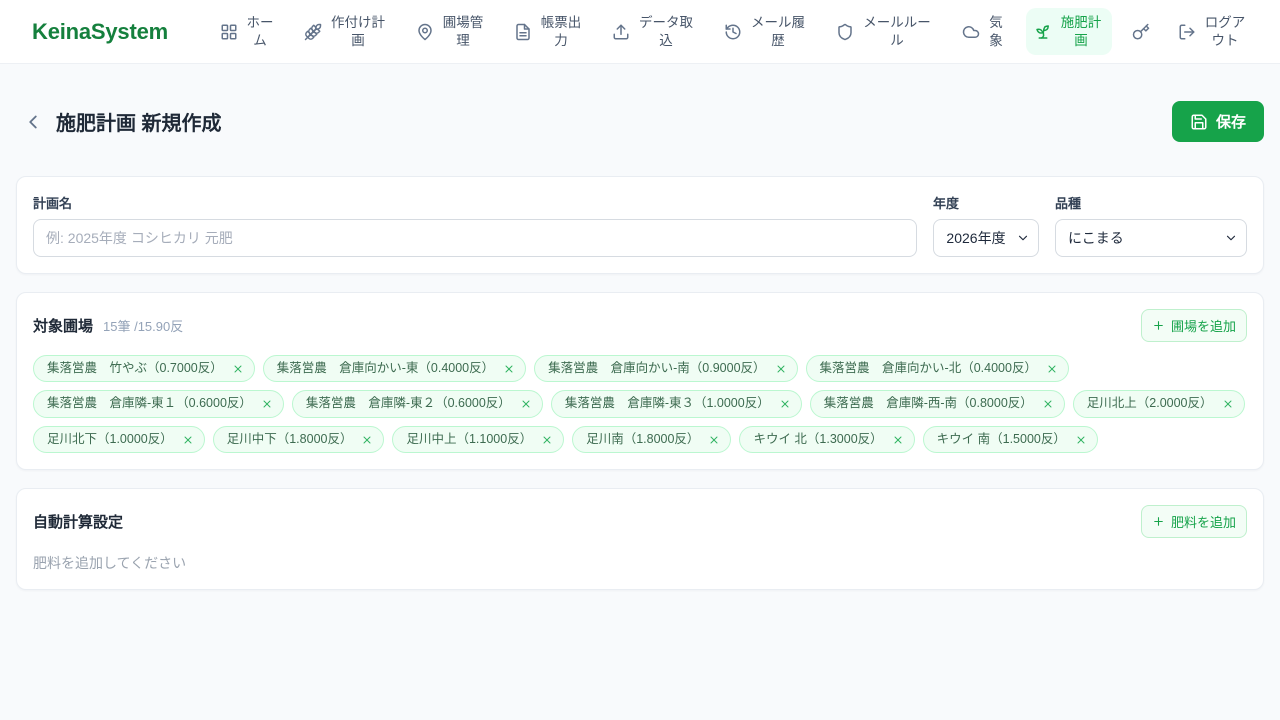 The image size is (1280, 720). I want to click on fertilizer-empty-text: 肥料を追加してください, so click(110, 563).